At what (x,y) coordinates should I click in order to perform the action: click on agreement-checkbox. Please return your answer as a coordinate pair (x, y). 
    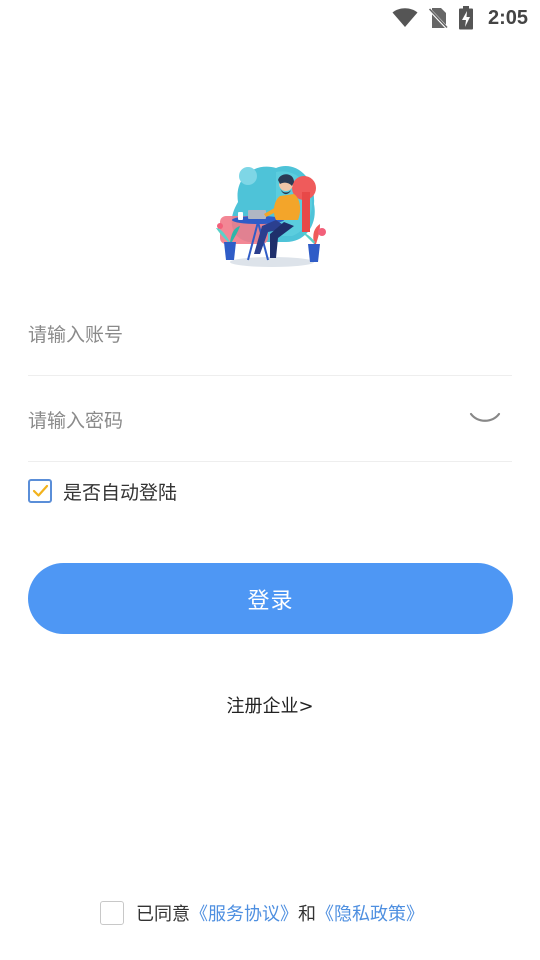
    Looking at the image, I should click on (112, 913).